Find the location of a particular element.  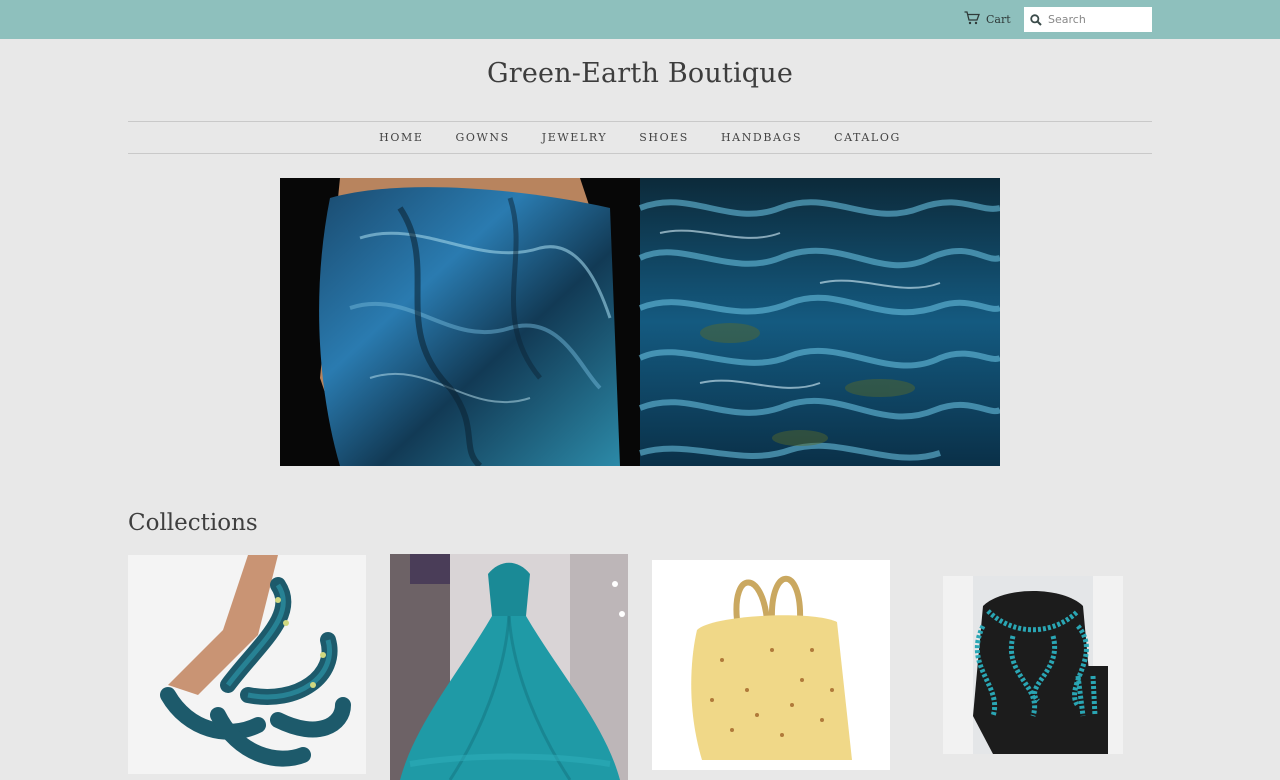

nav-handbags: HANDBAGS is located at coordinates (761, 137).